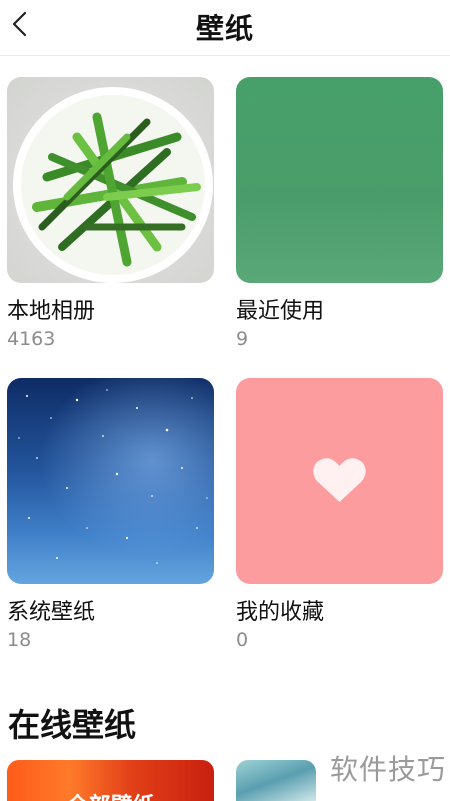 This screenshot has width=450, height=801. I want to click on watermark-text: 软件技巧, so click(387, 769).